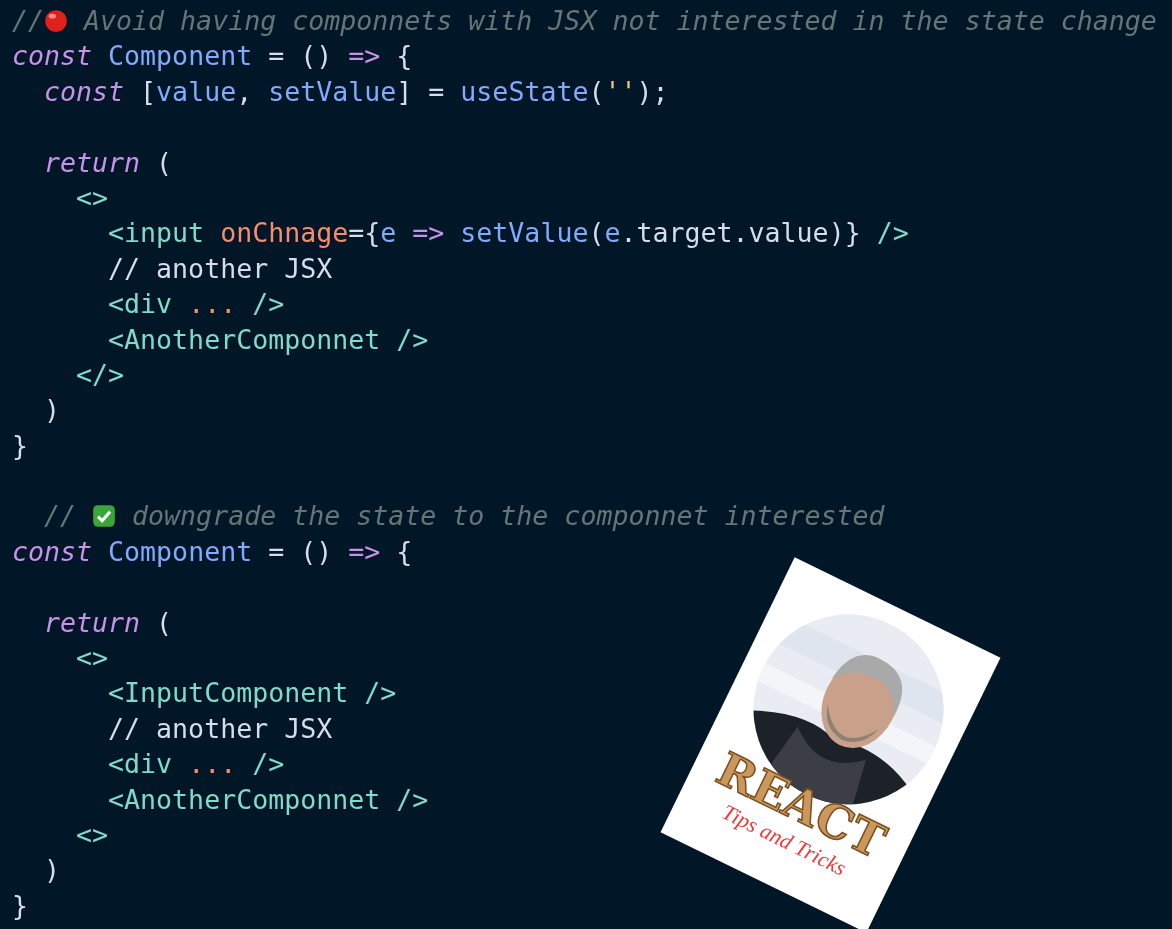  I want to click on check-mark-icon, so click(104, 516).